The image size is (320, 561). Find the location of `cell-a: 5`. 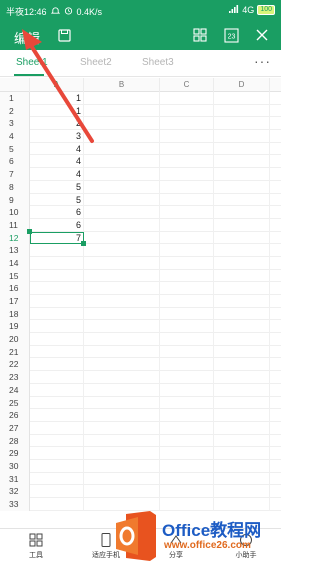

cell-a: 5 is located at coordinates (57, 200).